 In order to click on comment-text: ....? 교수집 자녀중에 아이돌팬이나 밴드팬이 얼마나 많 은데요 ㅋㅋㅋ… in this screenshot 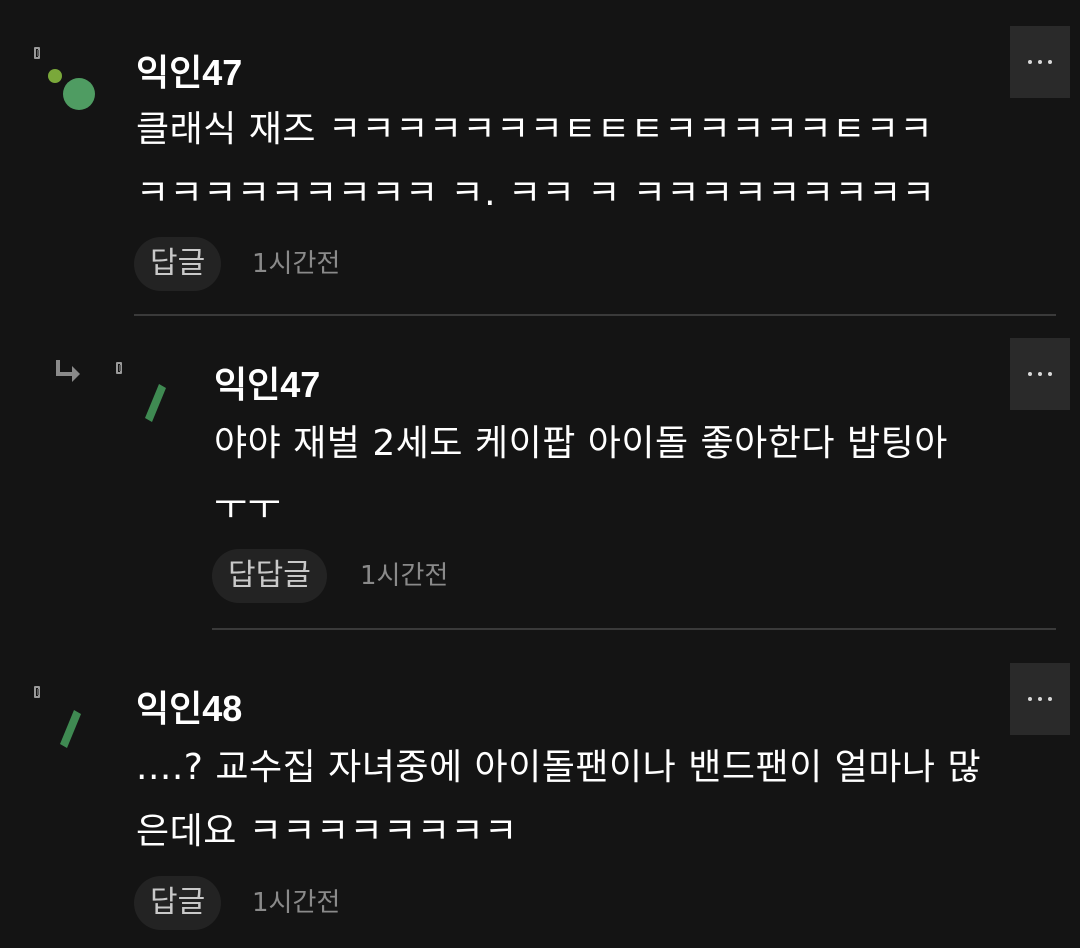, I will do `click(558, 800)`.